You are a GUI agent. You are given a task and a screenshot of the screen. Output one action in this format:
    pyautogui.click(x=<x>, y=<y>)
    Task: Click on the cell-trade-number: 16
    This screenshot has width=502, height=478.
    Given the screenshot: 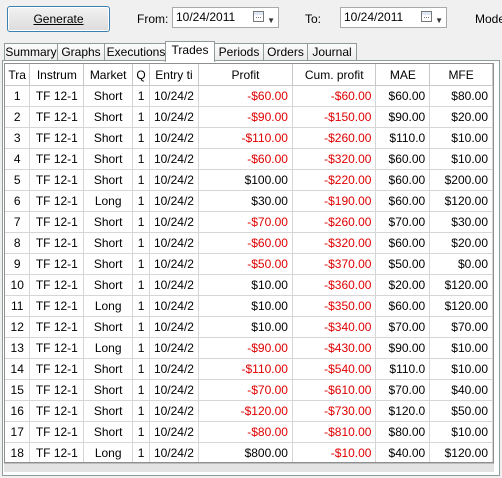 What is the action you would take?
    pyautogui.click(x=18, y=411)
    